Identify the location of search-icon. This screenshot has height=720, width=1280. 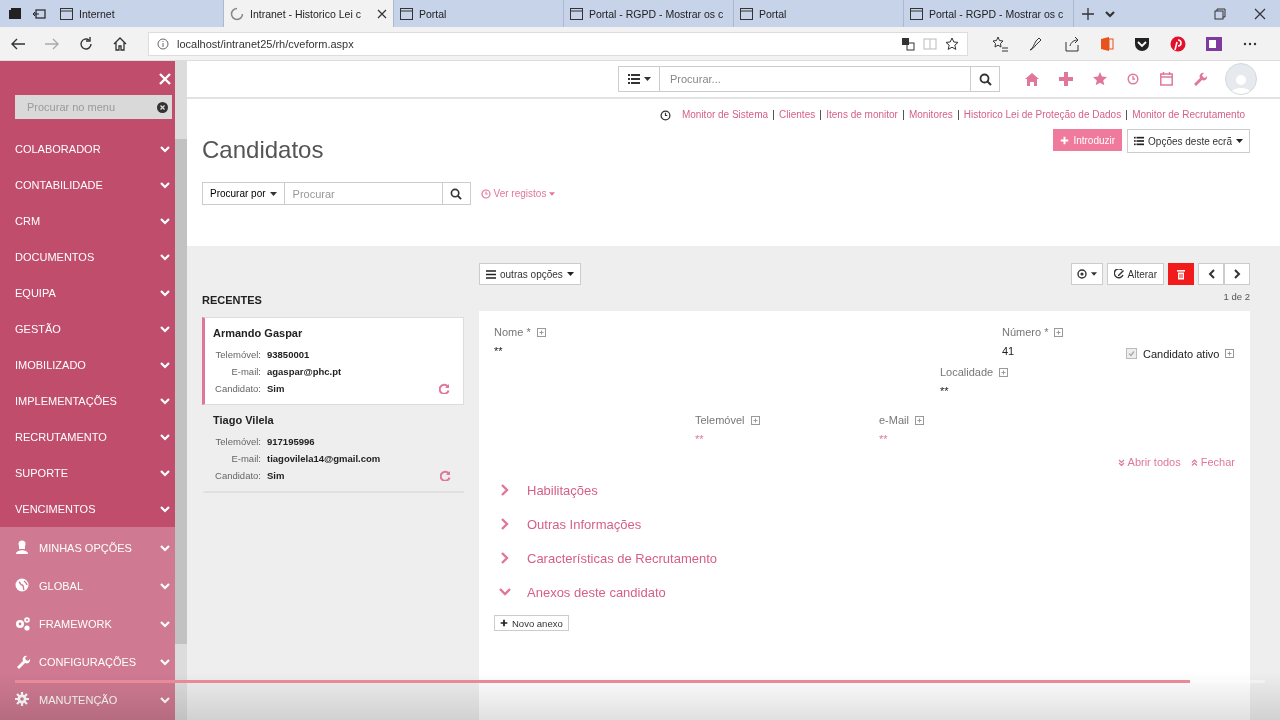
(985, 79).